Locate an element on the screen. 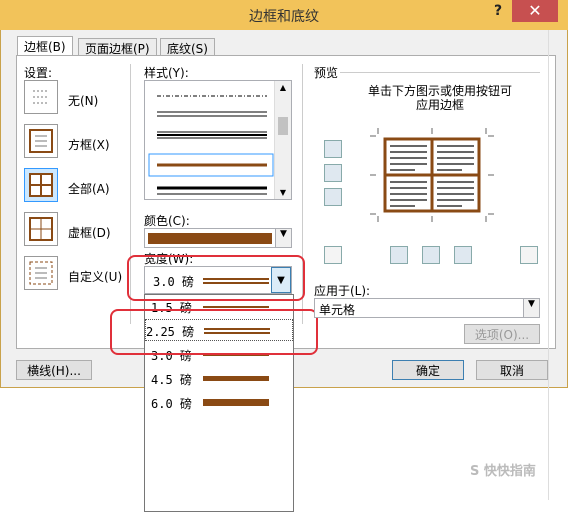  color-dropdown: ▼ is located at coordinates (218, 238).